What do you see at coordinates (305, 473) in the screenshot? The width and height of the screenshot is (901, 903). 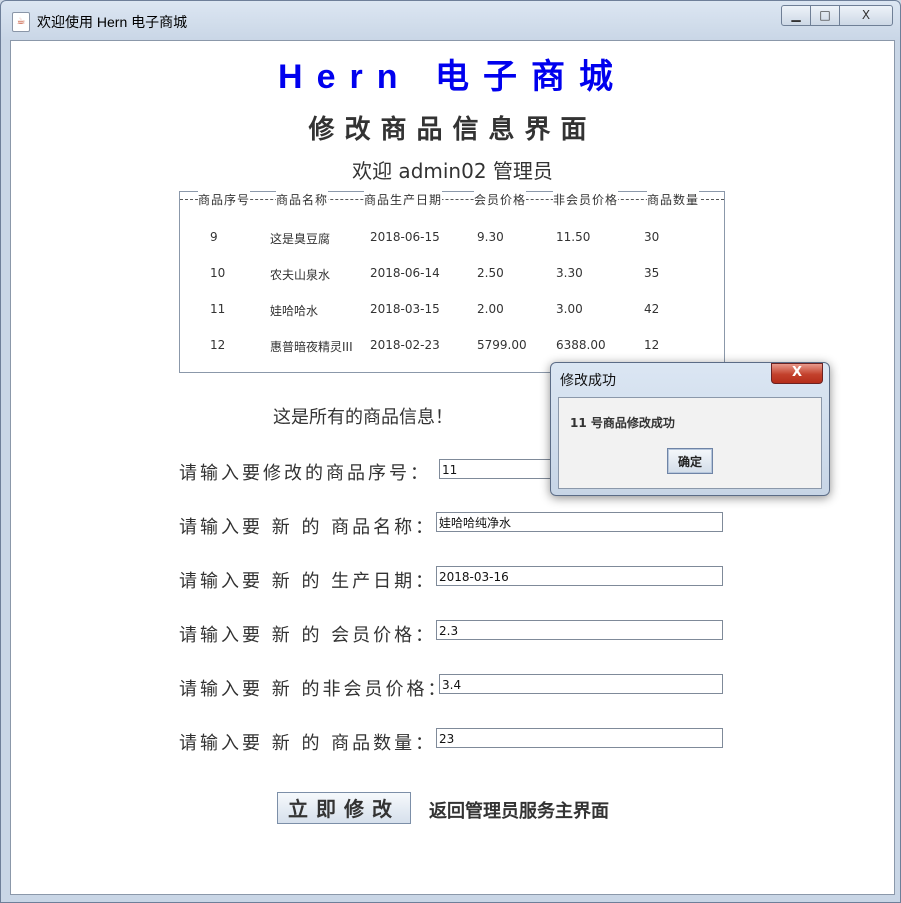 I see `product-id-label: 请输入要修改的商品序号：` at bounding box center [305, 473].